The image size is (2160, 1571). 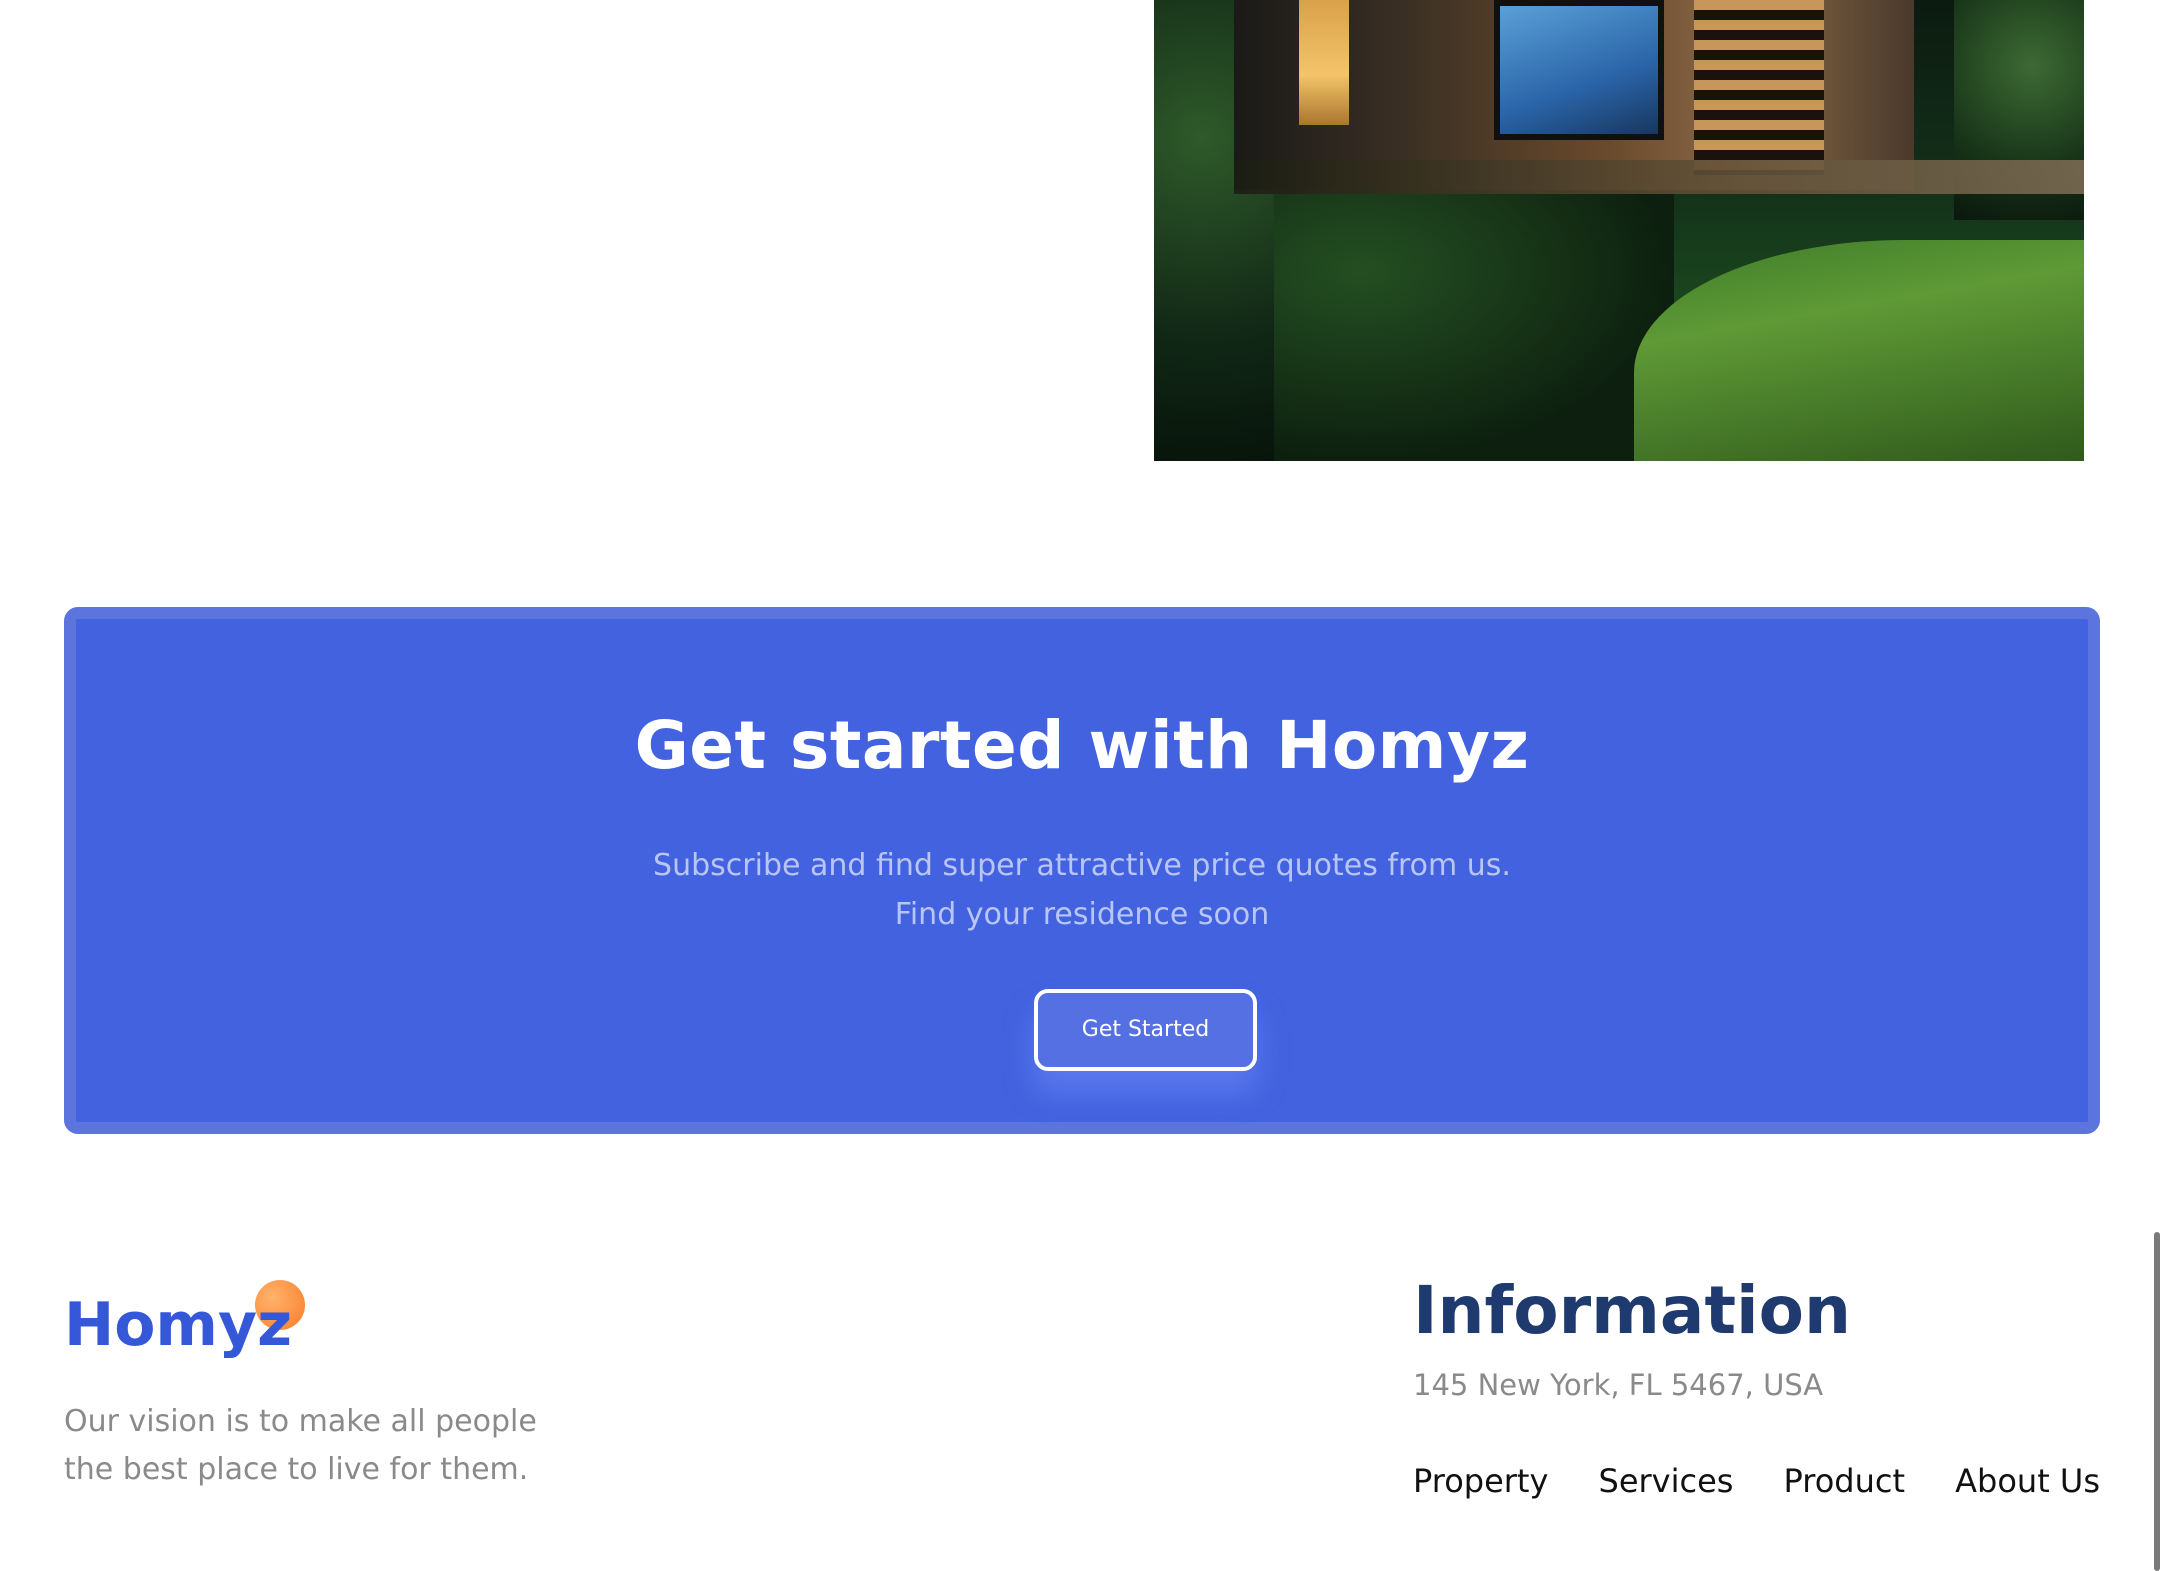 What do you see at coordinates (1859, 350) in the screenshot?
I see `photo-lawn` at bounding box center [1859, 350].